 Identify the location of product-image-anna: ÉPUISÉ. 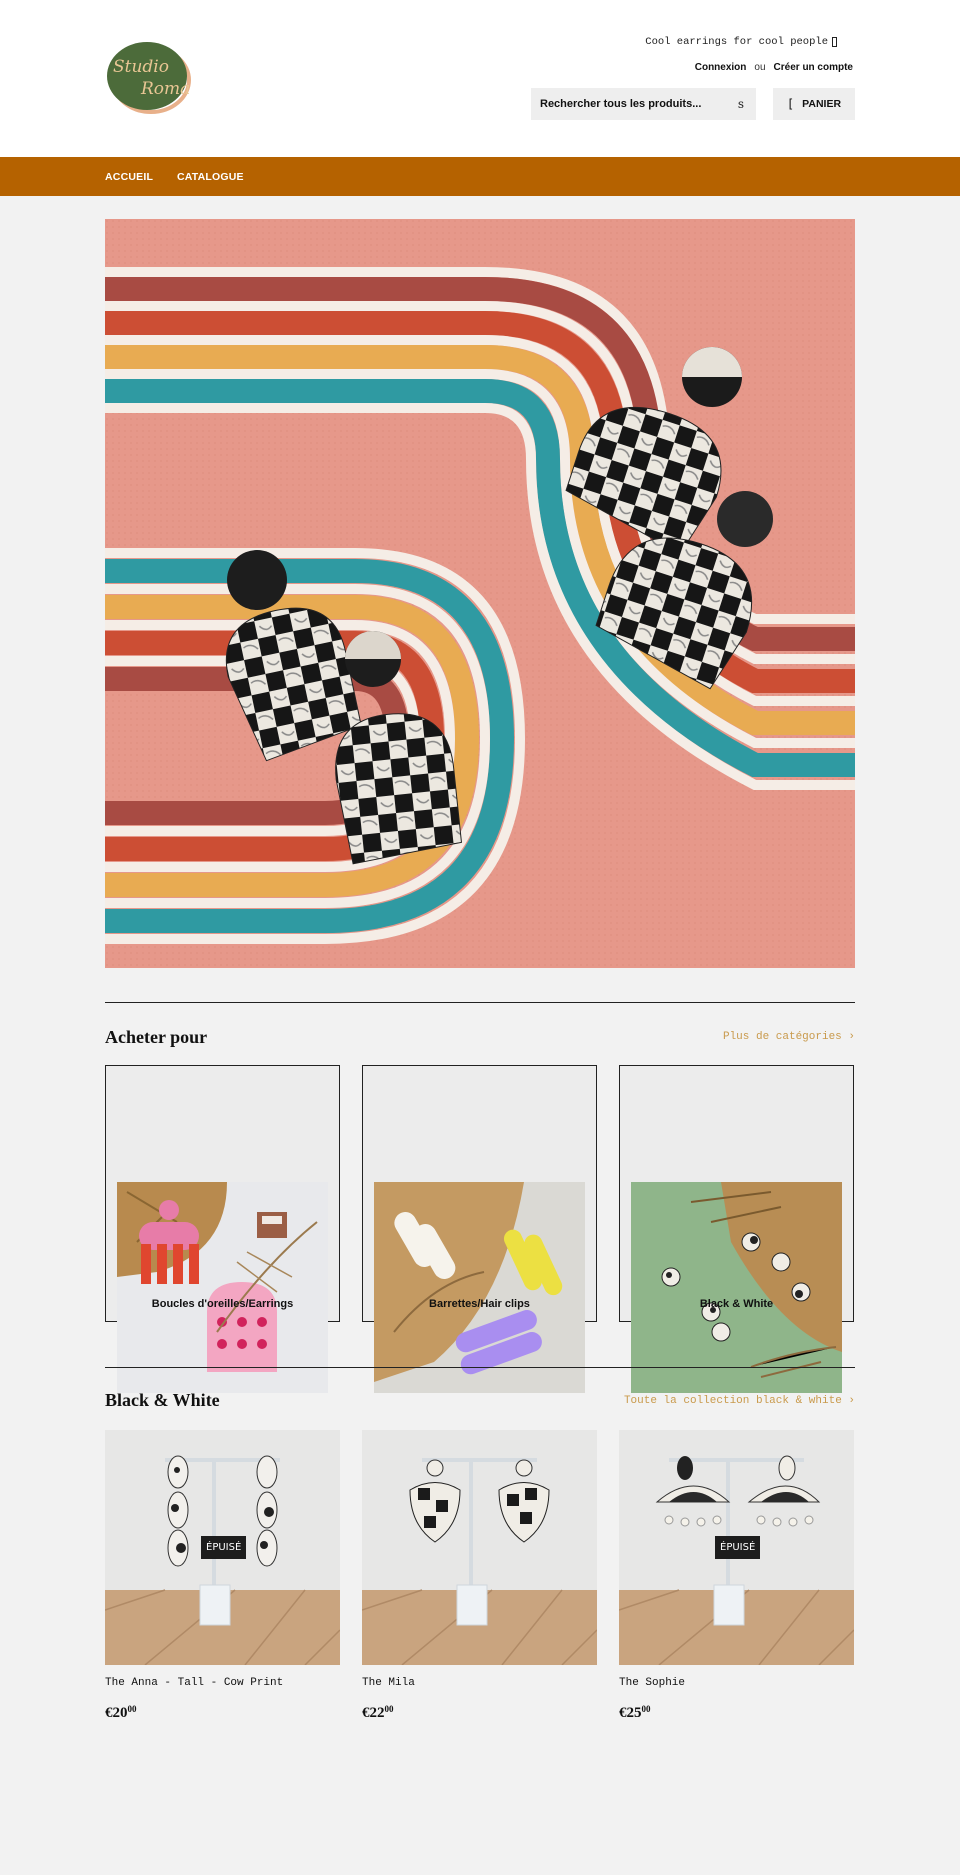
(222, 1547).